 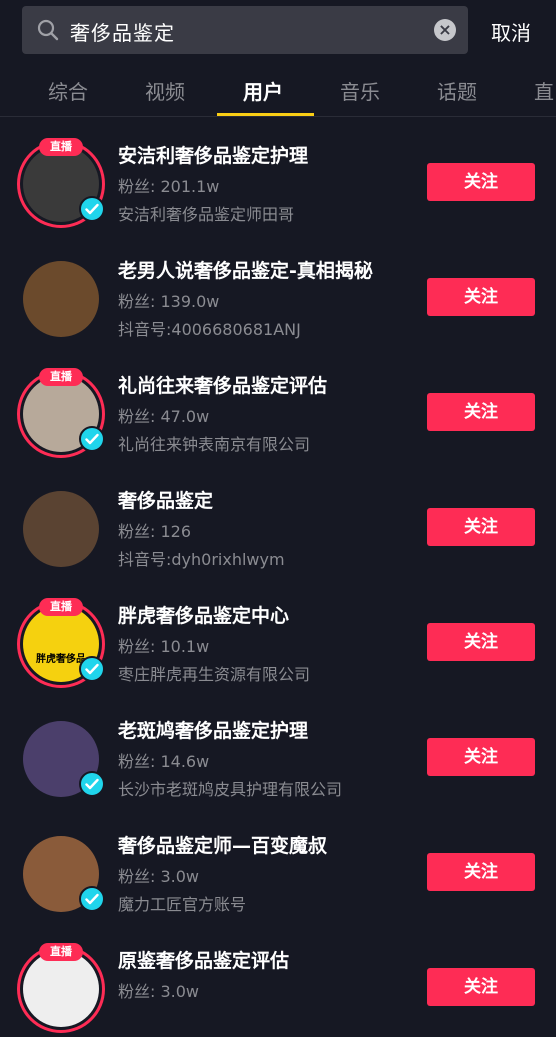 I want to click on clear-icon: ×, so click(x=445, y=30).